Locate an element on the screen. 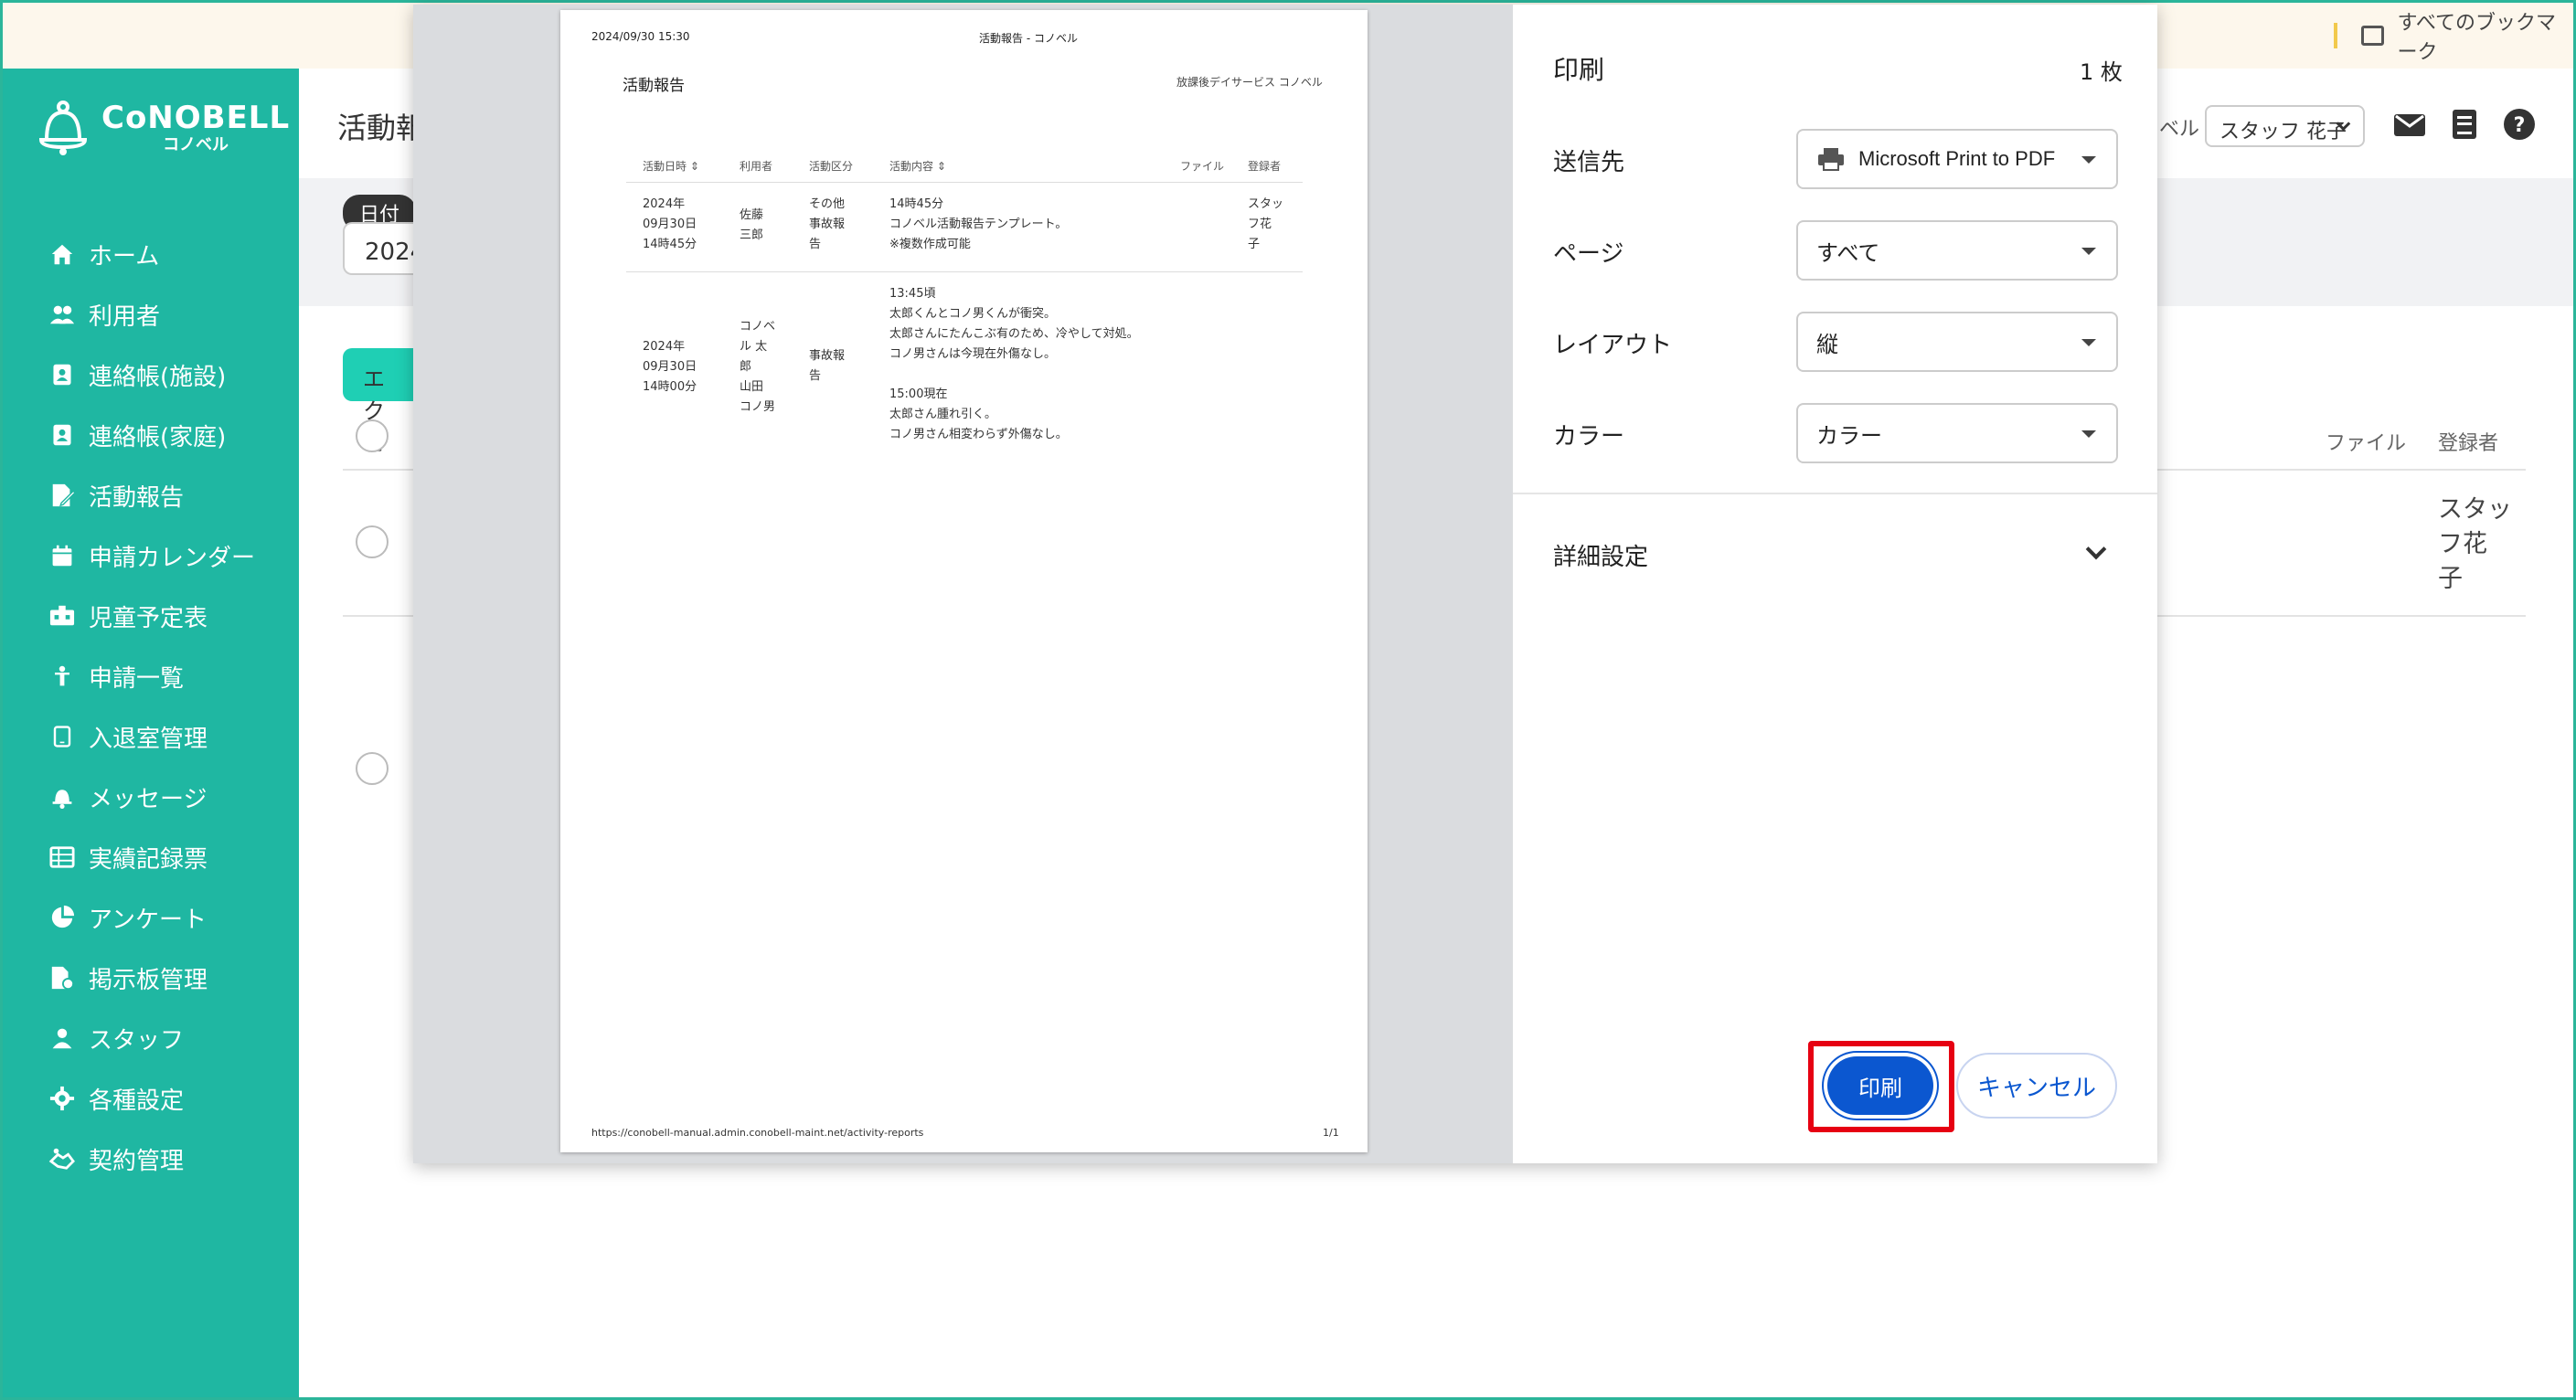  pages-value: すべて is located at coordinates (1848, 253).